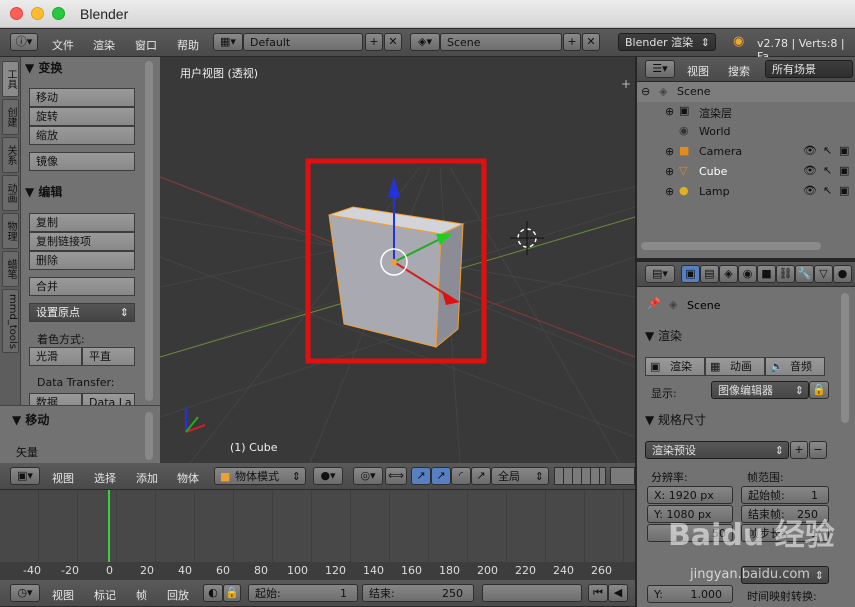 The image size is (855, 607). I want to click on tab-grease-pencil: 蜡笔, so click(10, 269).